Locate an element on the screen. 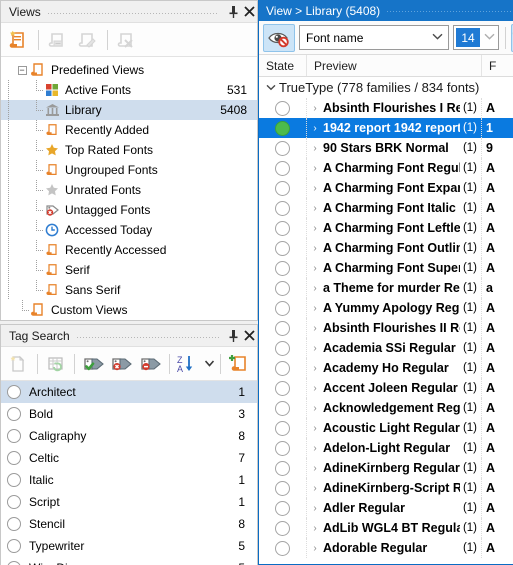 Image resolution: width=513 pixels, height=565 pixels. tree-item-ungrouped-fonts: Ungrouped Fonts is located at coordinates (129, 170).